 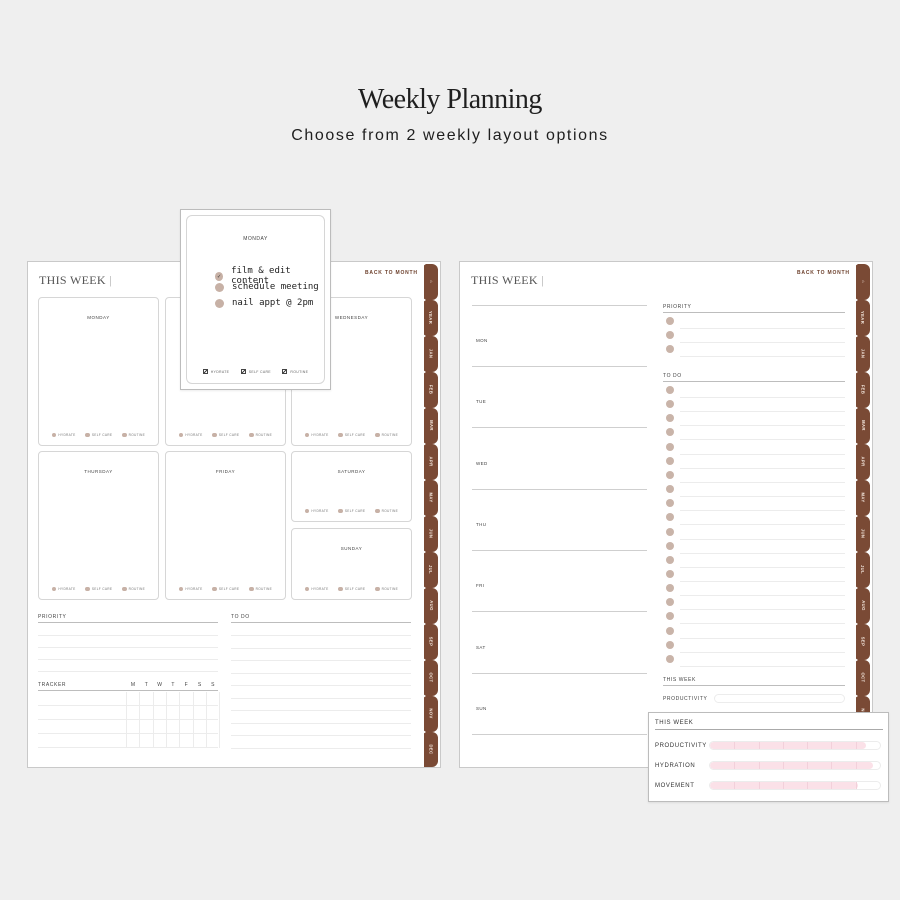 What do you see at coordinates (430, 424) in the screenshot?
I see `month-tab: MAR` at bounding box center [430, 424].